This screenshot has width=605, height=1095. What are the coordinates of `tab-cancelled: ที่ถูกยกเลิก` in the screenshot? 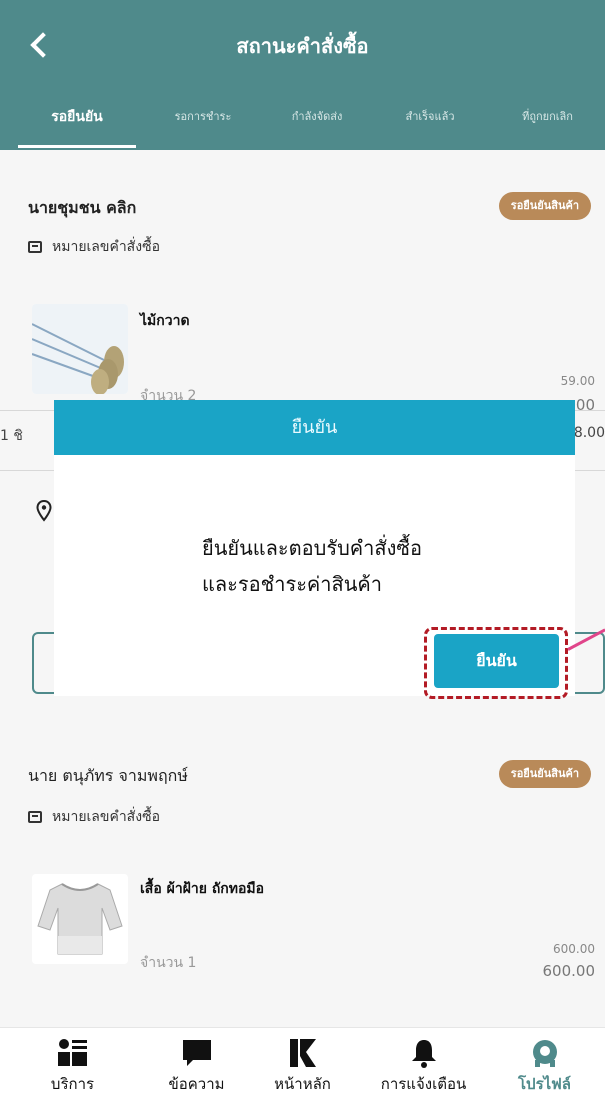 It's located at (547, 119).